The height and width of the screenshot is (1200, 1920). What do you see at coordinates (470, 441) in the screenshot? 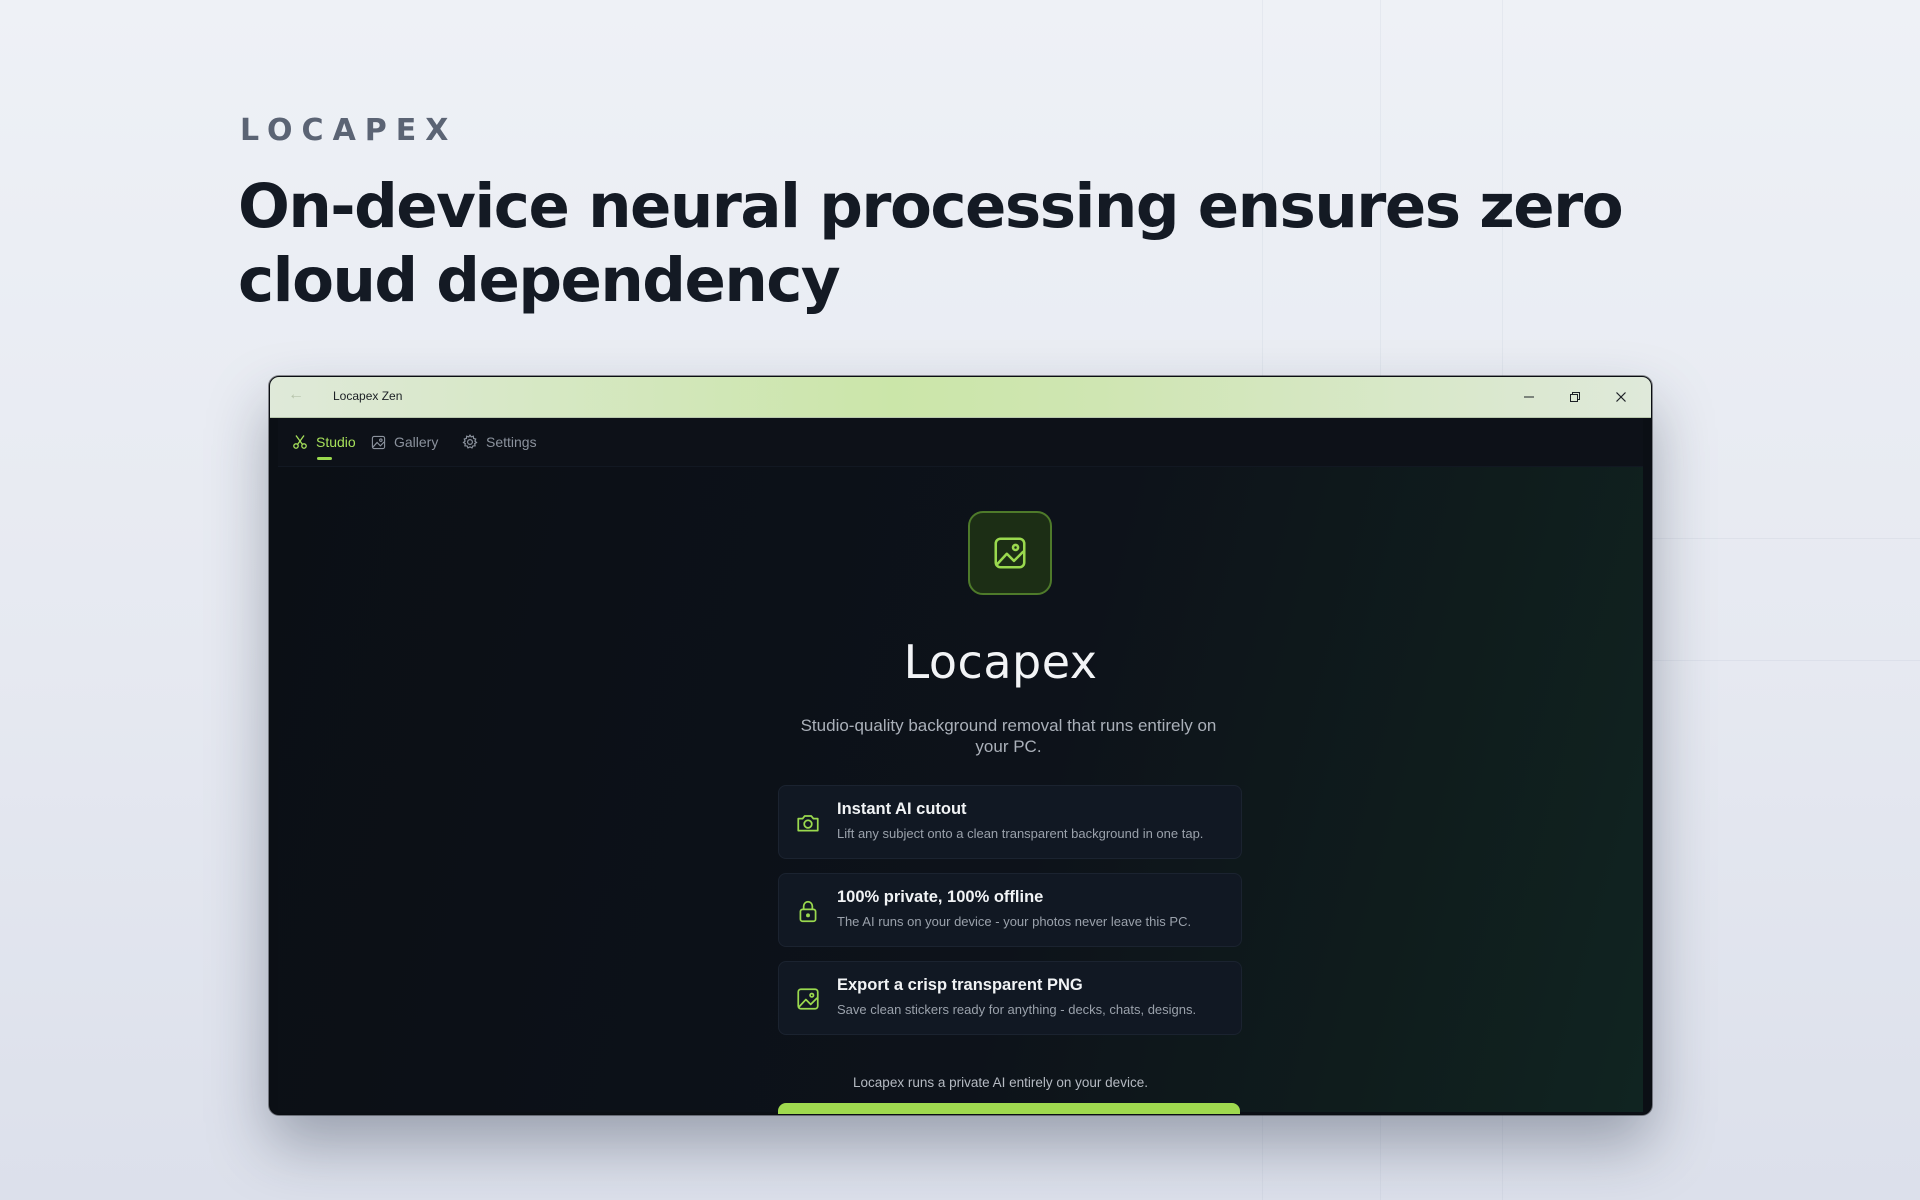
I see `gear-icon` at bounding box center [470, 441].